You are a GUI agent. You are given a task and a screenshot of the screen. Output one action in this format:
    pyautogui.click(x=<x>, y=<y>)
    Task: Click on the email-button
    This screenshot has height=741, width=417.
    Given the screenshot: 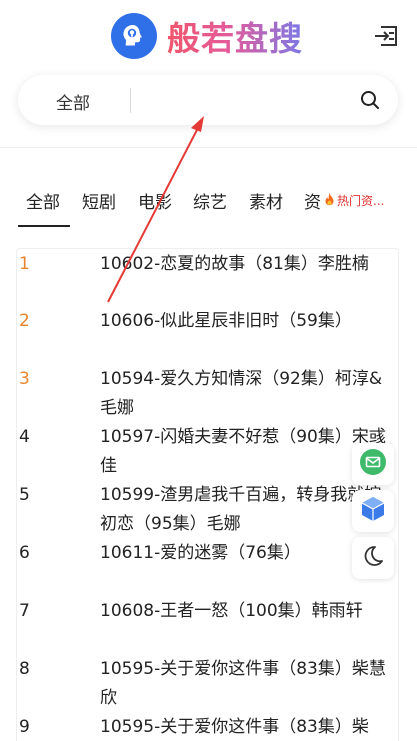 What is the action you would take?
    pyautogui.click(x=373, y=464)
    